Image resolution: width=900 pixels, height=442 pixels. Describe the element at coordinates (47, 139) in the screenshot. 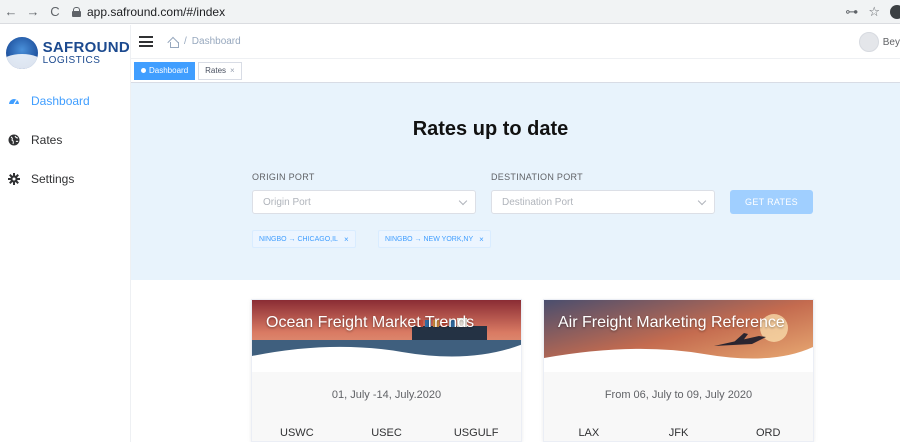

I see `sidebar-item-label: Rates` at that location.